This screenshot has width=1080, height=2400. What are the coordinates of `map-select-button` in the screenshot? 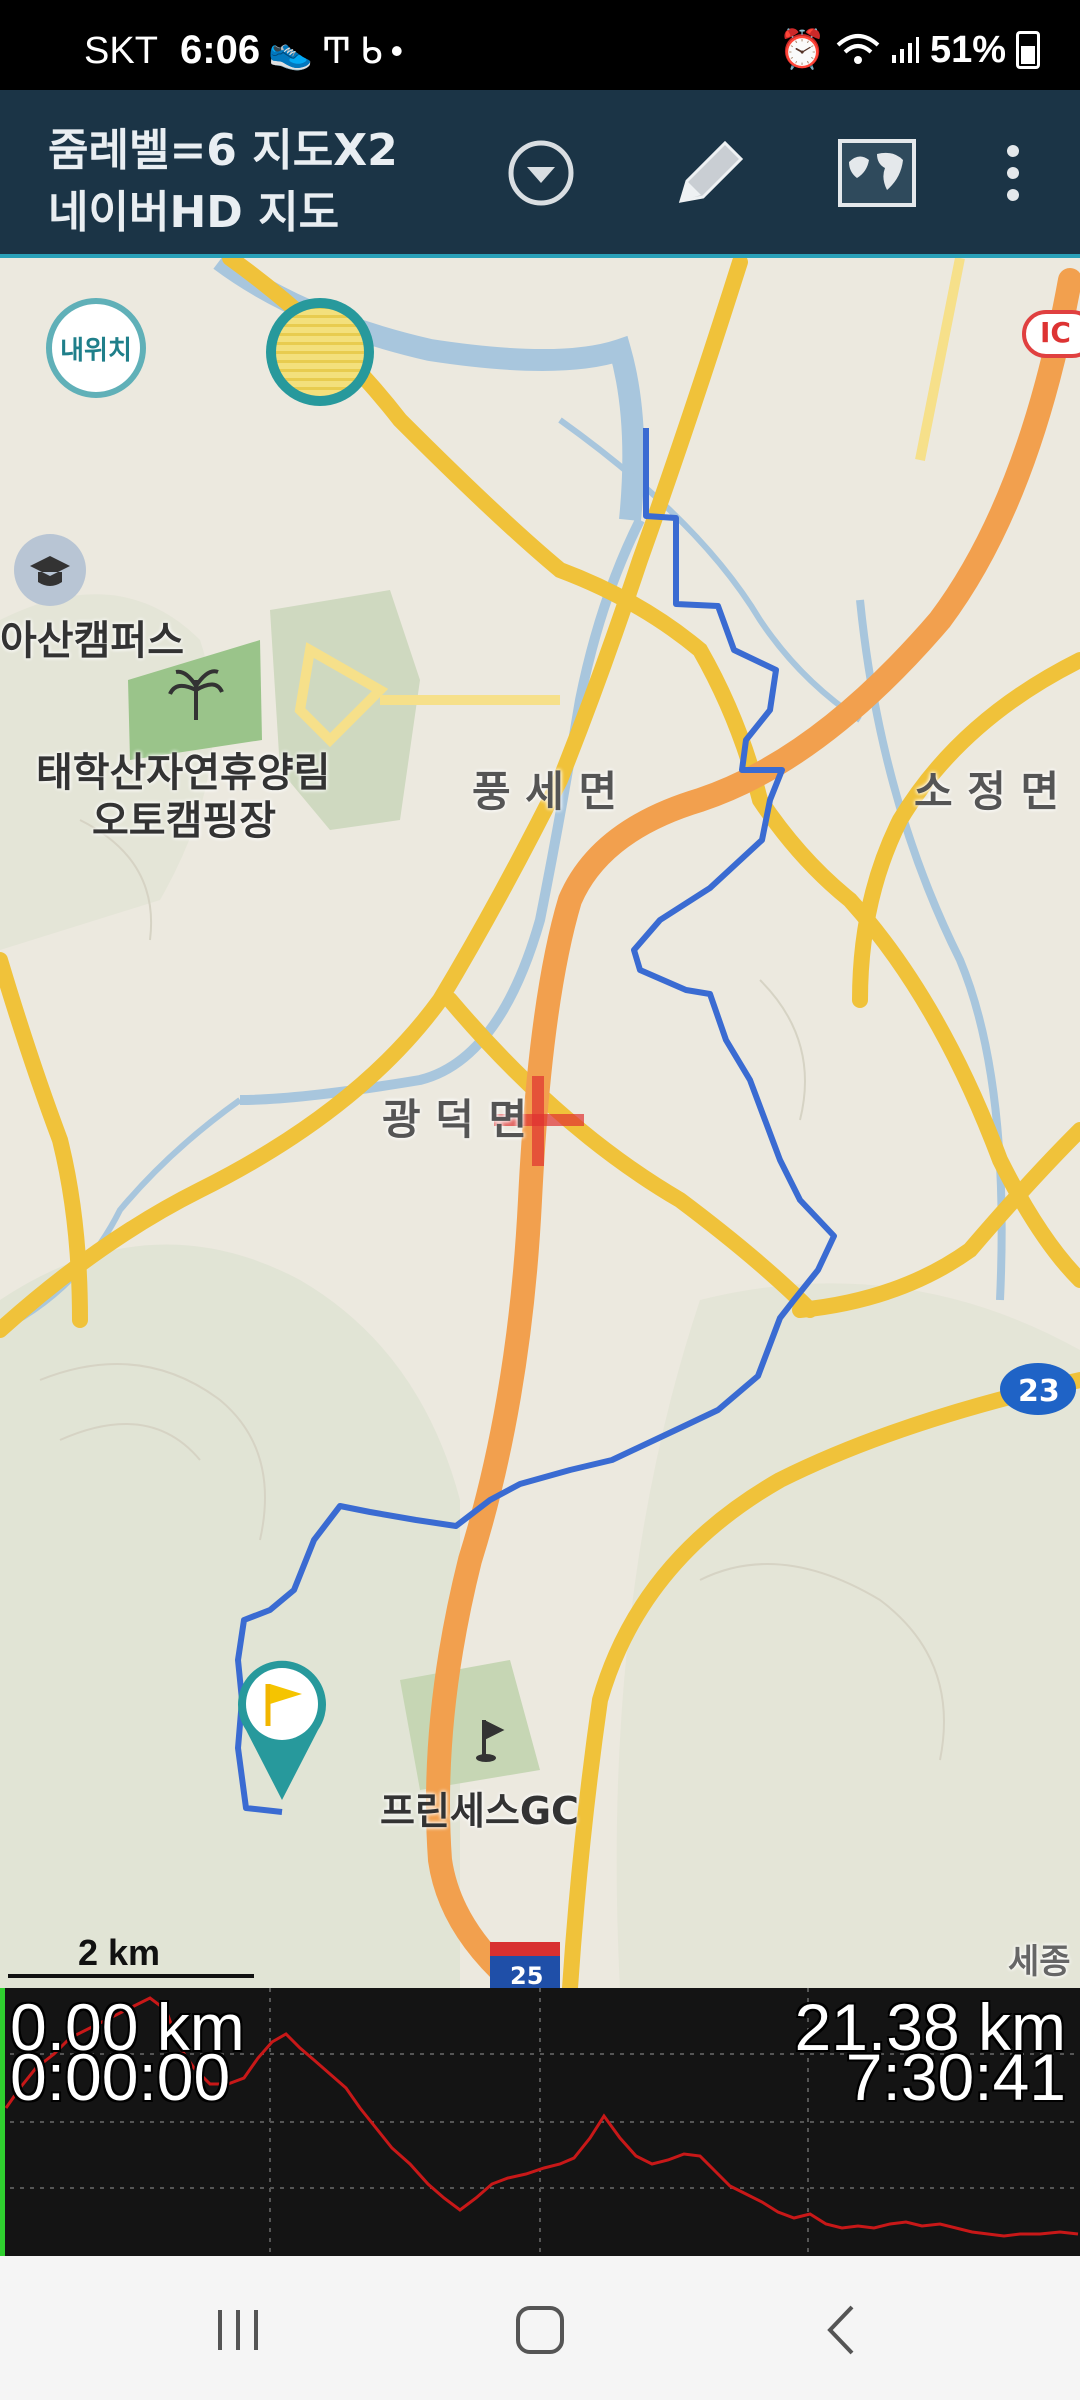 It's located at (877, 173).